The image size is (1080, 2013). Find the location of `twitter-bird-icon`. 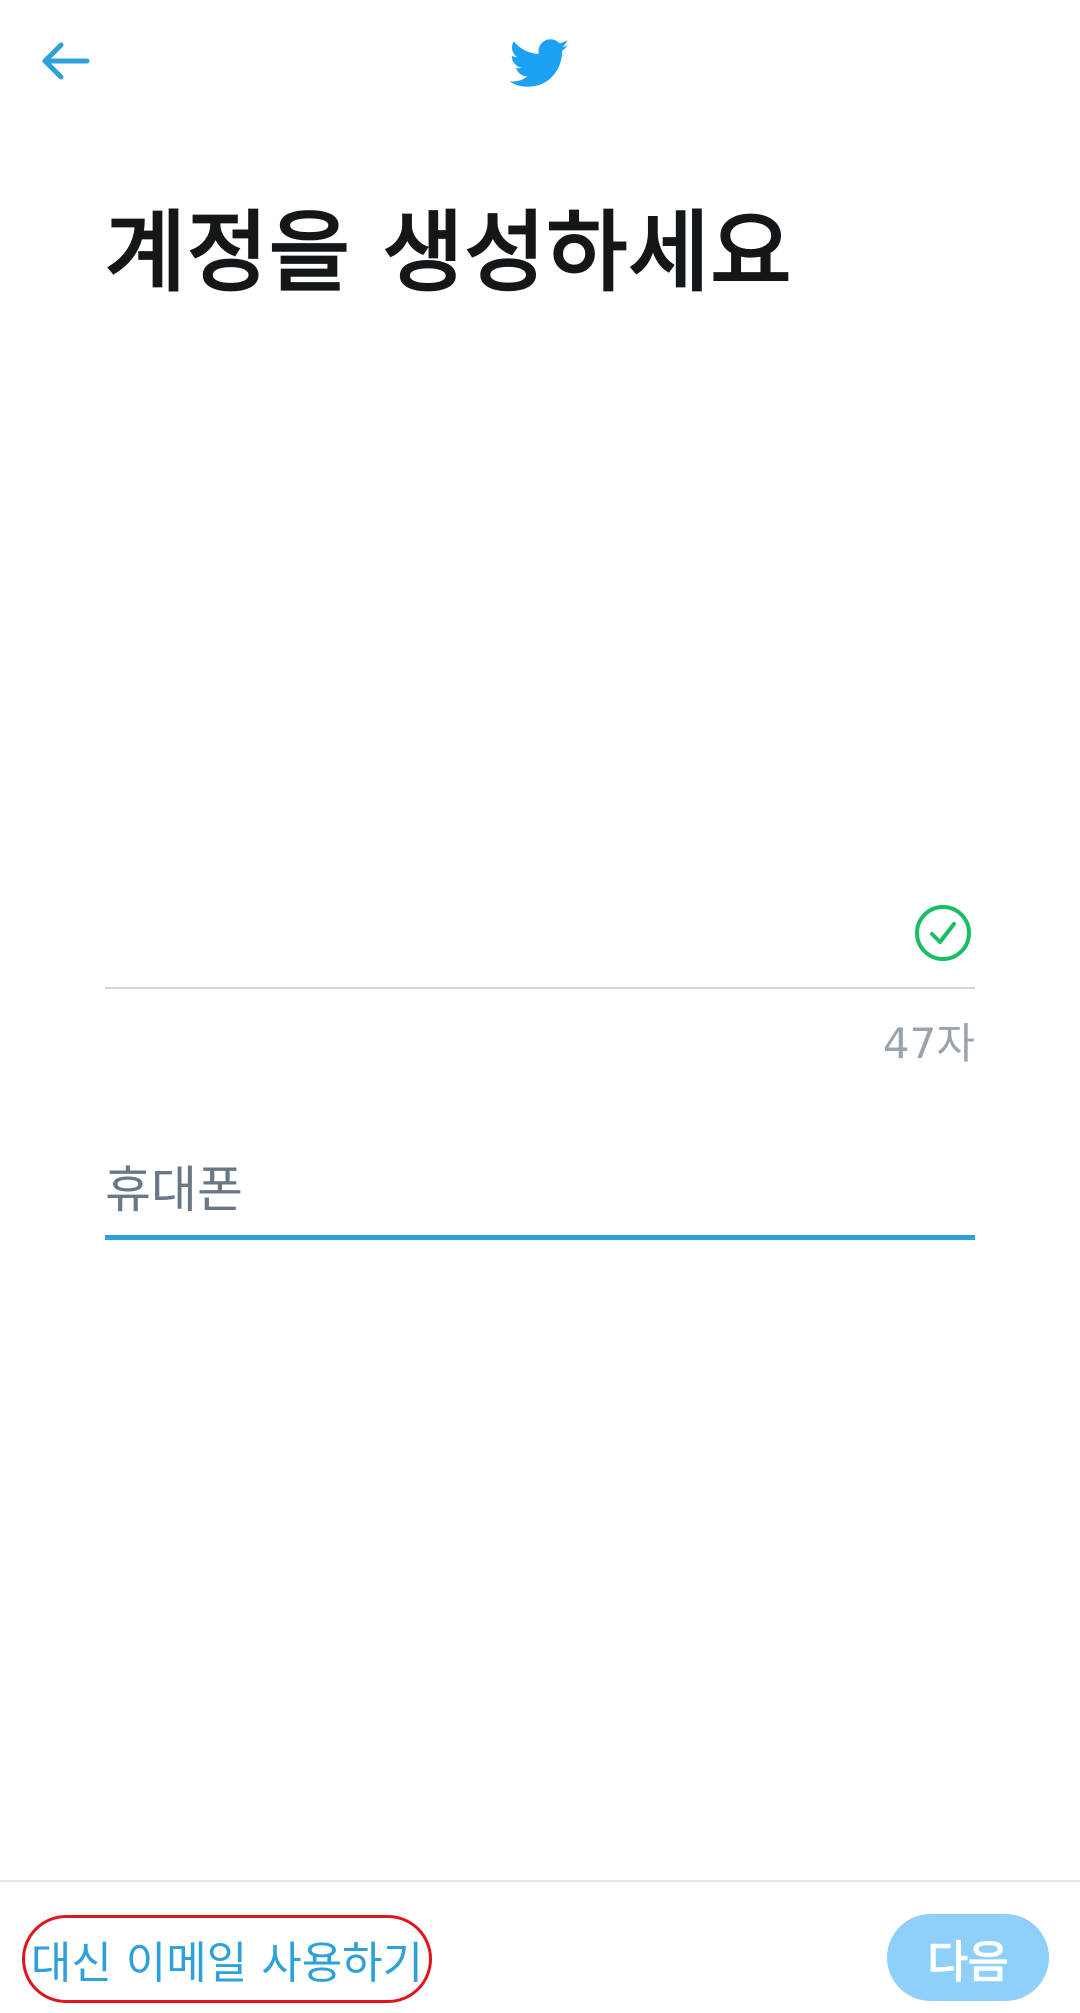

twitter-bird-icon is located at coordinates (540, 64).